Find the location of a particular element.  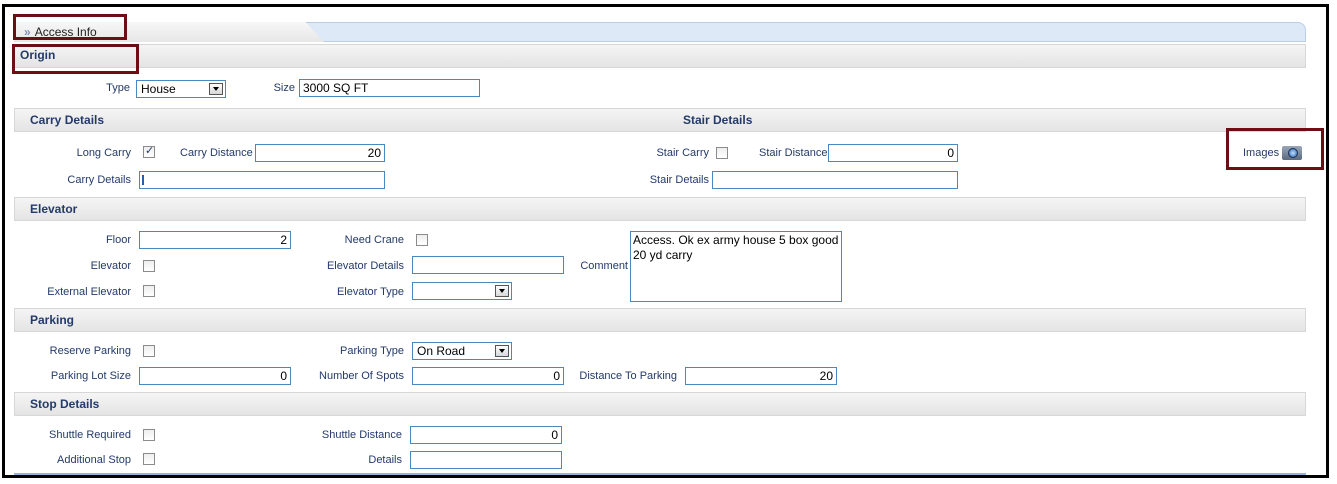

parking-type-label: Parking Type is located at coordinates (371, 351).